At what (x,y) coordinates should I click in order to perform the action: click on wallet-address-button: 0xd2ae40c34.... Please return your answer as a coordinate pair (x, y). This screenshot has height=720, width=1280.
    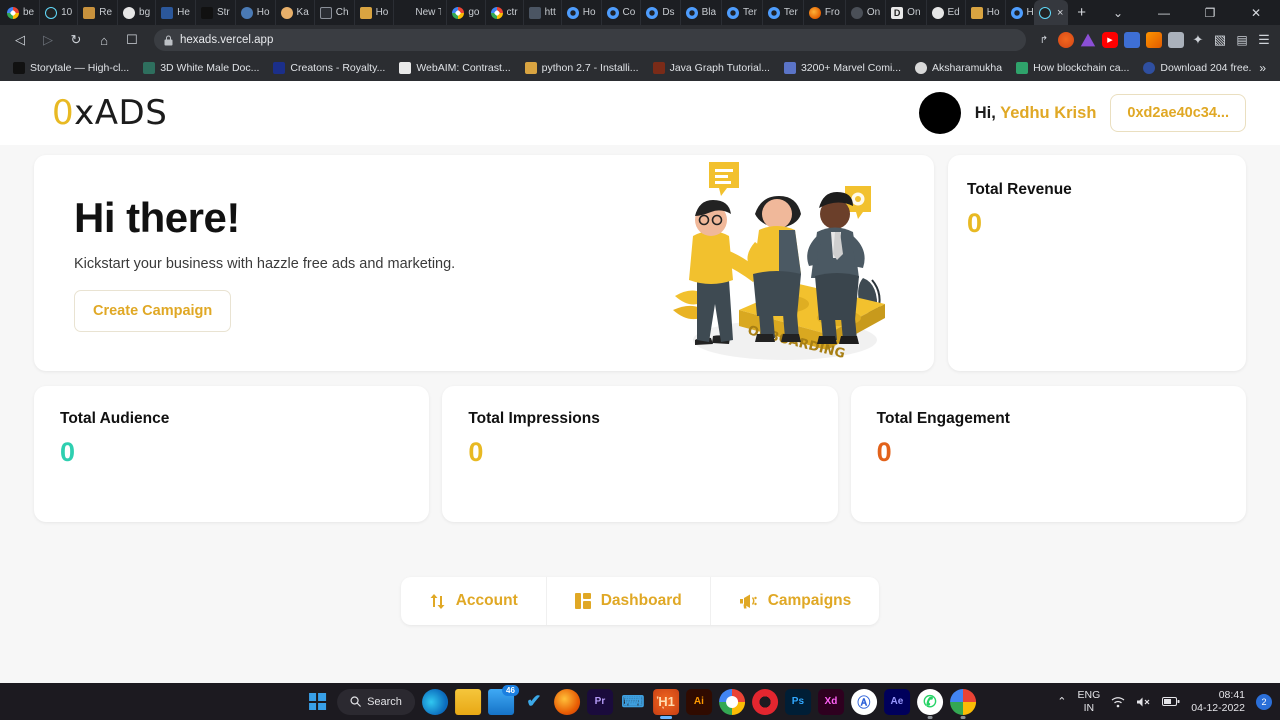
    Looking at the image, I should click on (1178, 113).